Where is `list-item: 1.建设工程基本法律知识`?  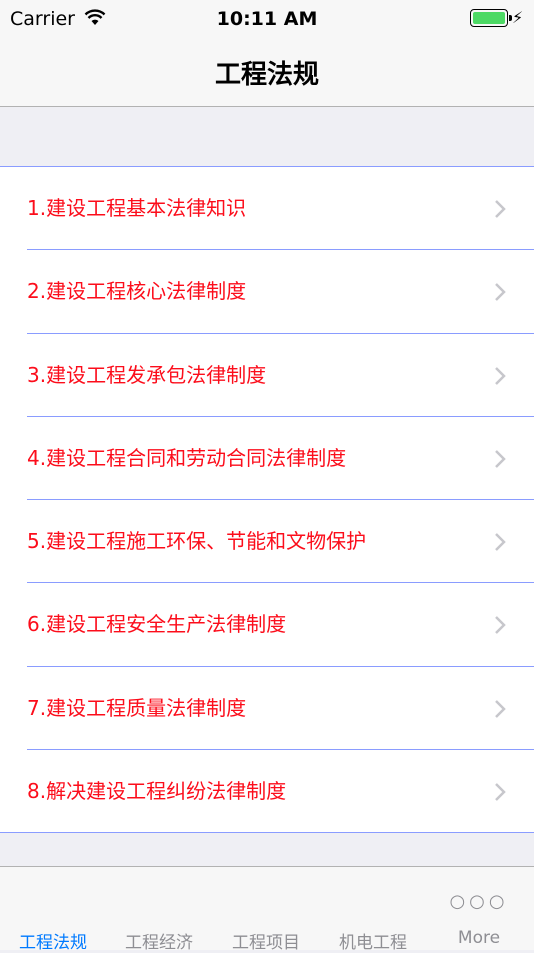 list-item: 1.建设工程基本法律知识 is located at coordinates (267, 209).